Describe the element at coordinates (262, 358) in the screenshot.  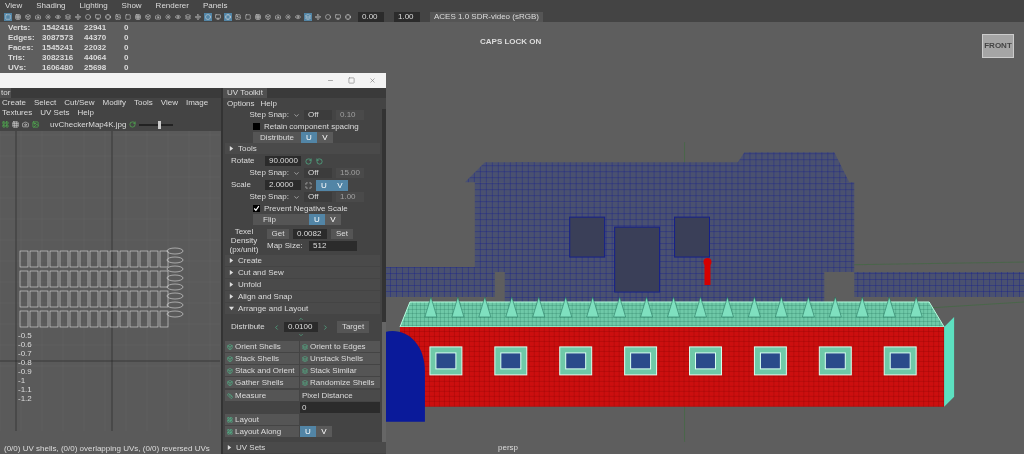
I see `shell-tool-button: Stack Shells` at that location.